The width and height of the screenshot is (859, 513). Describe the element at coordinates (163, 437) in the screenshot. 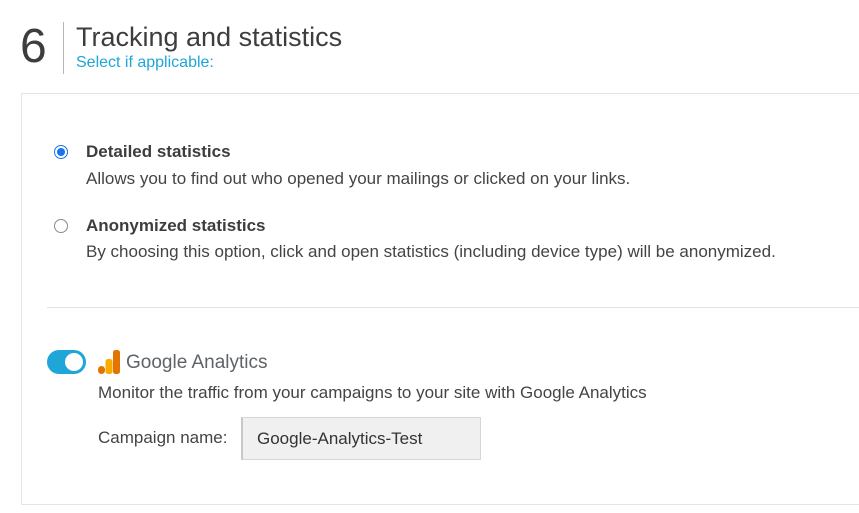

I see `campaign-name-label: Campaign name:` at that location.